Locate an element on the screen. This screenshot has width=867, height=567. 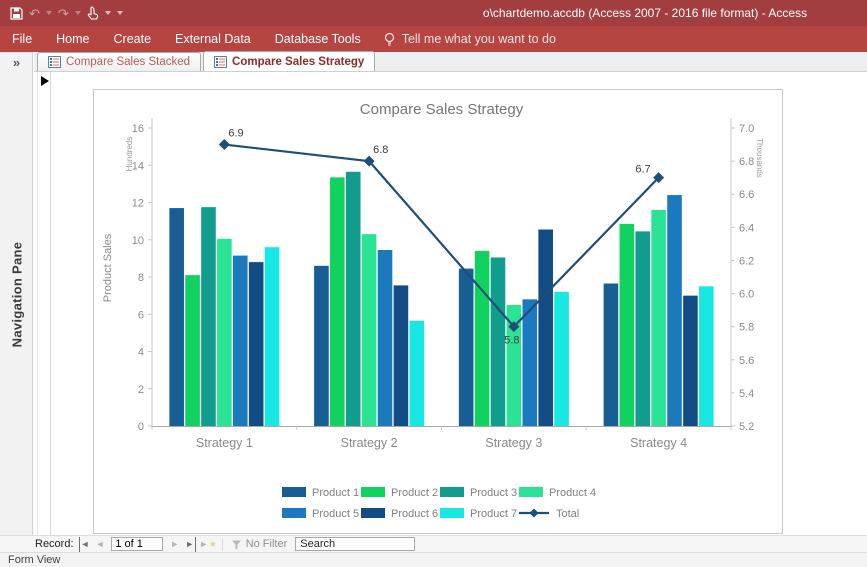
svg-text: Product 3 is located at coordinates (493, 493).